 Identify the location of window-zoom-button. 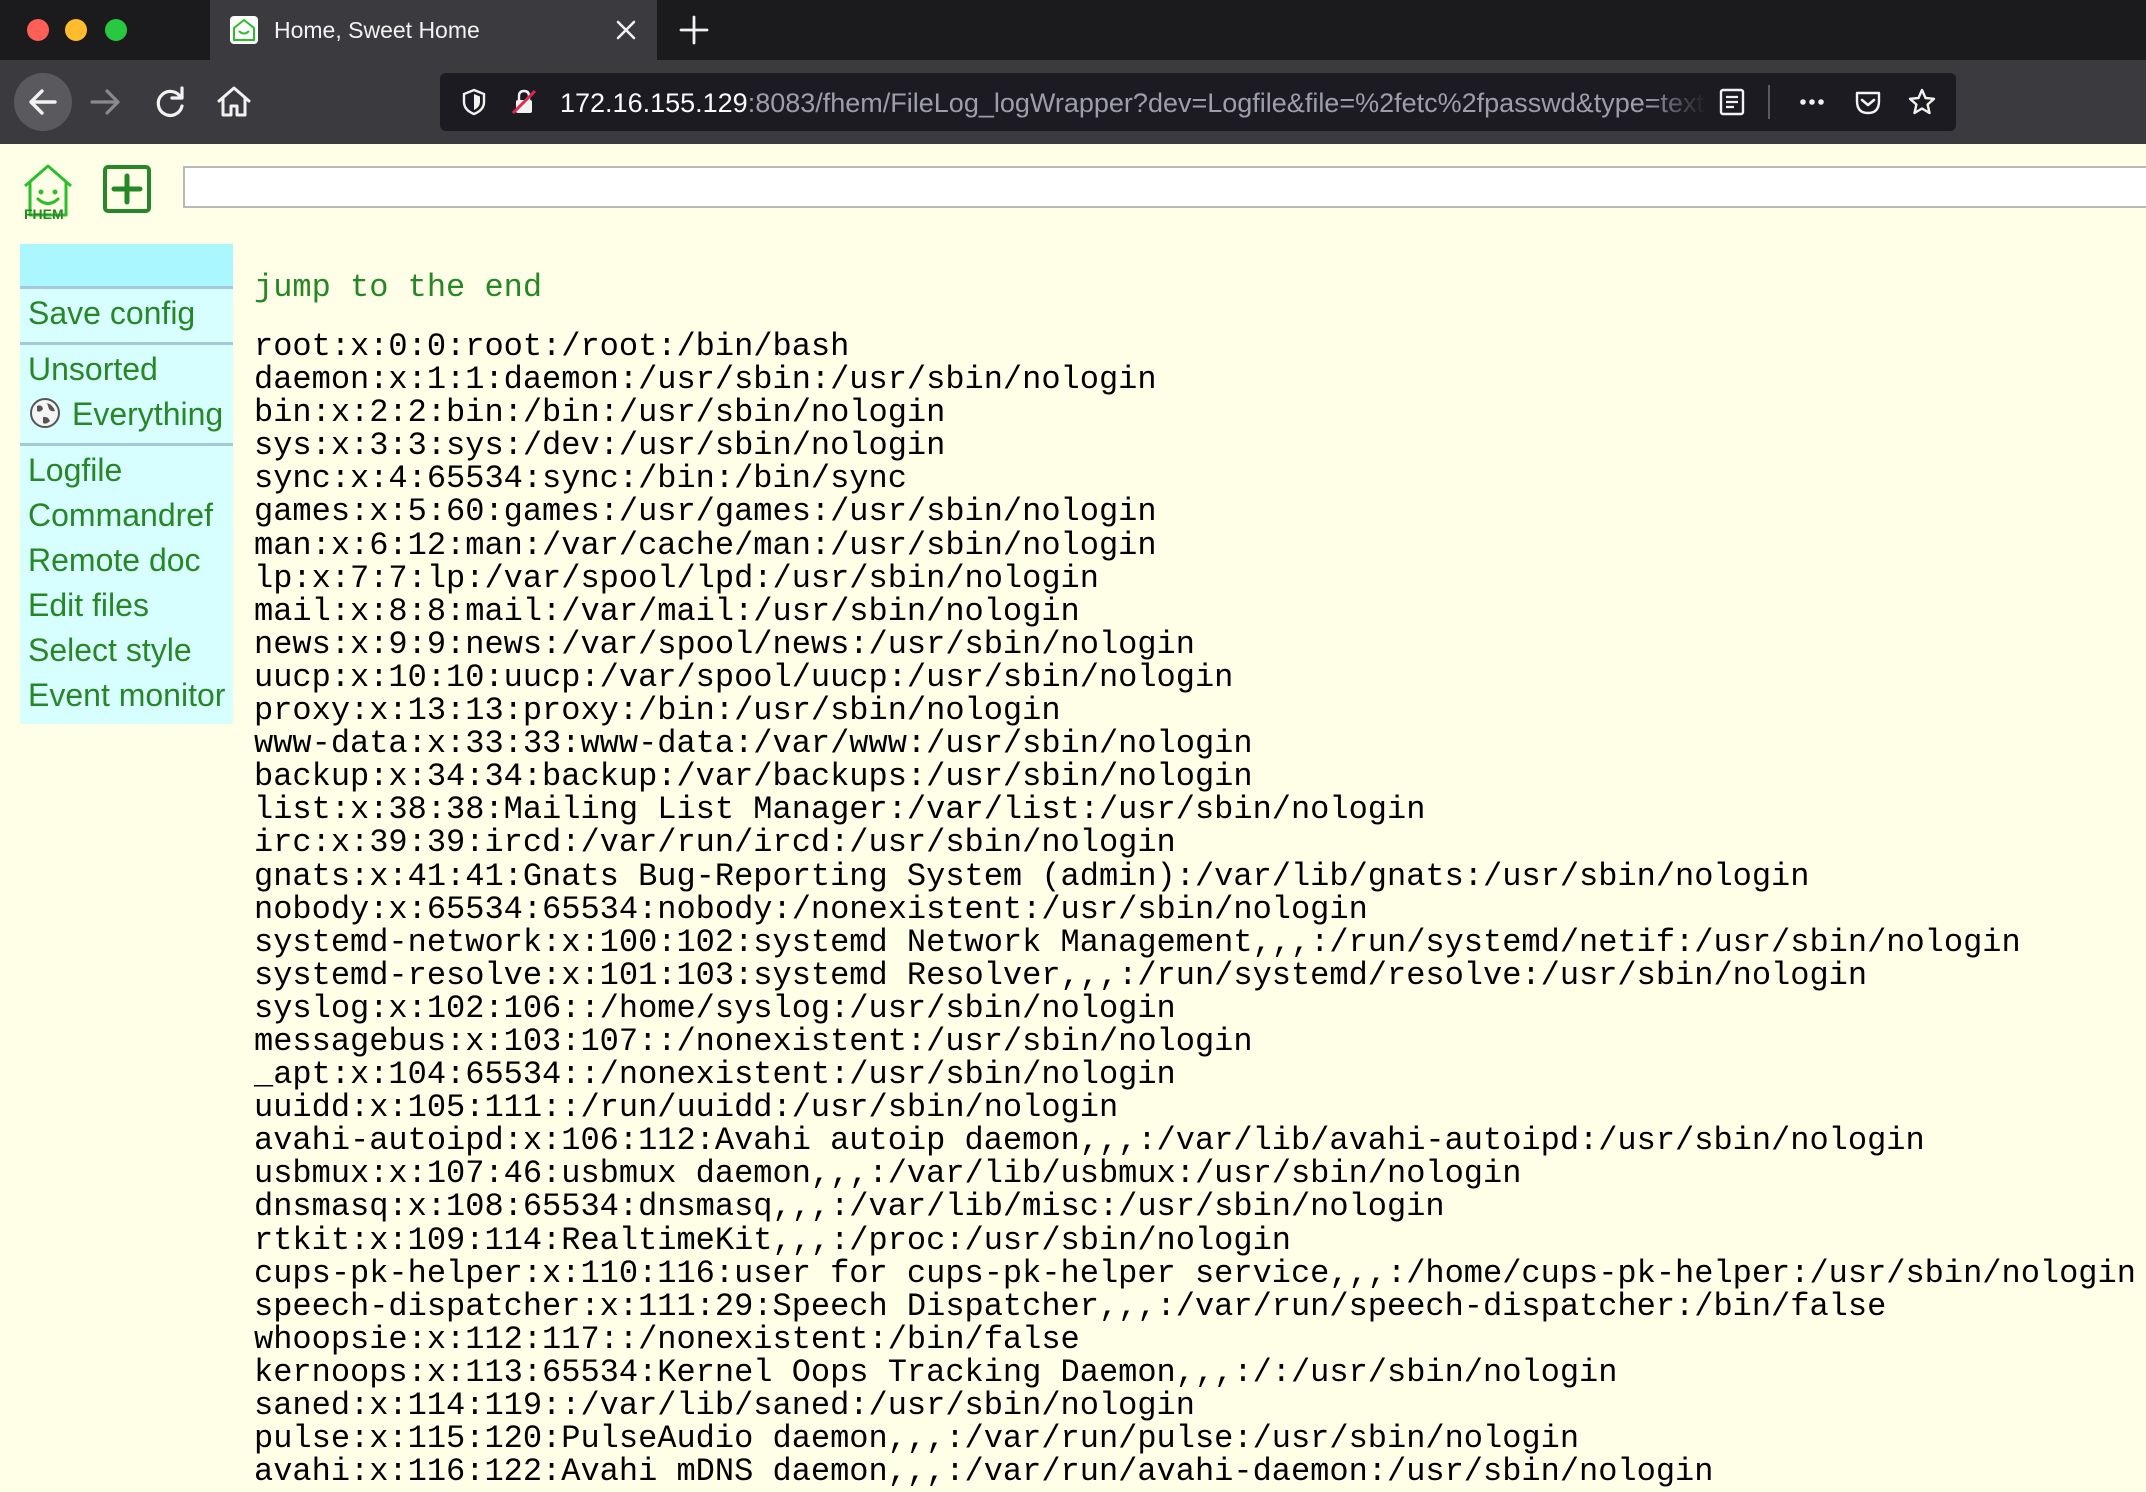
(116, 30).